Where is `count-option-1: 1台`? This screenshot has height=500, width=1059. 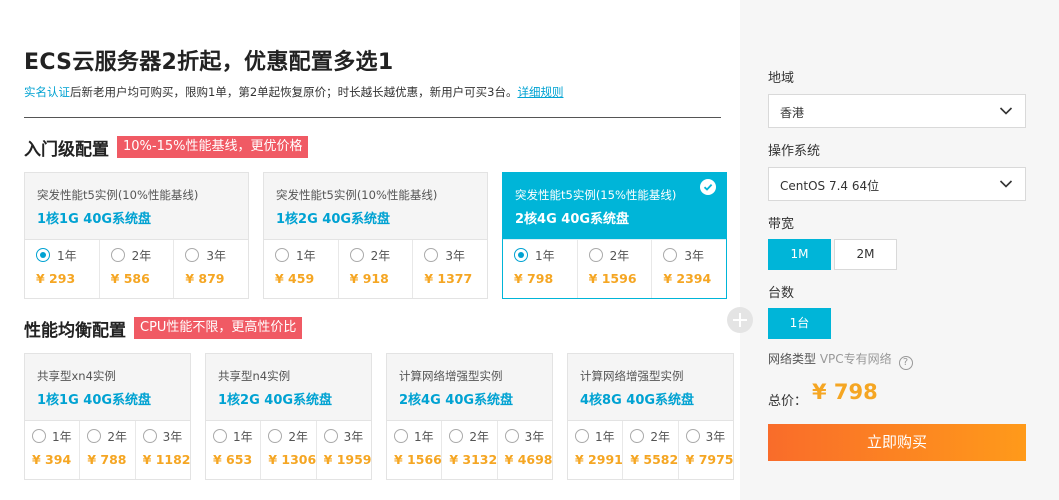 count-option-1: 1台 is located at coordinates (799, 323).